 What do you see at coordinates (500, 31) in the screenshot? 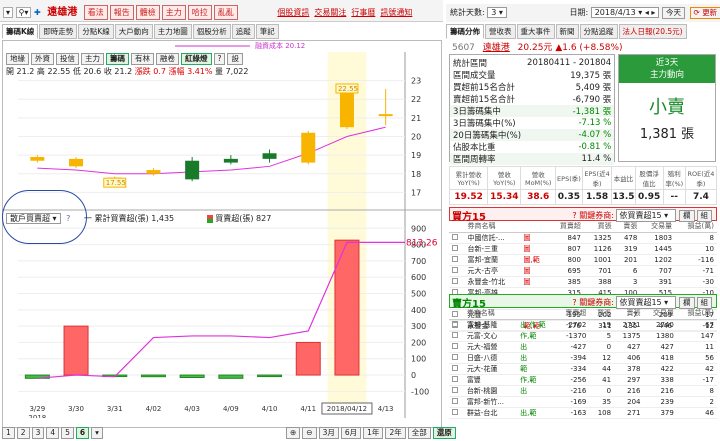
I see `right-tab: 營收表` at bounding box center [500, 31].